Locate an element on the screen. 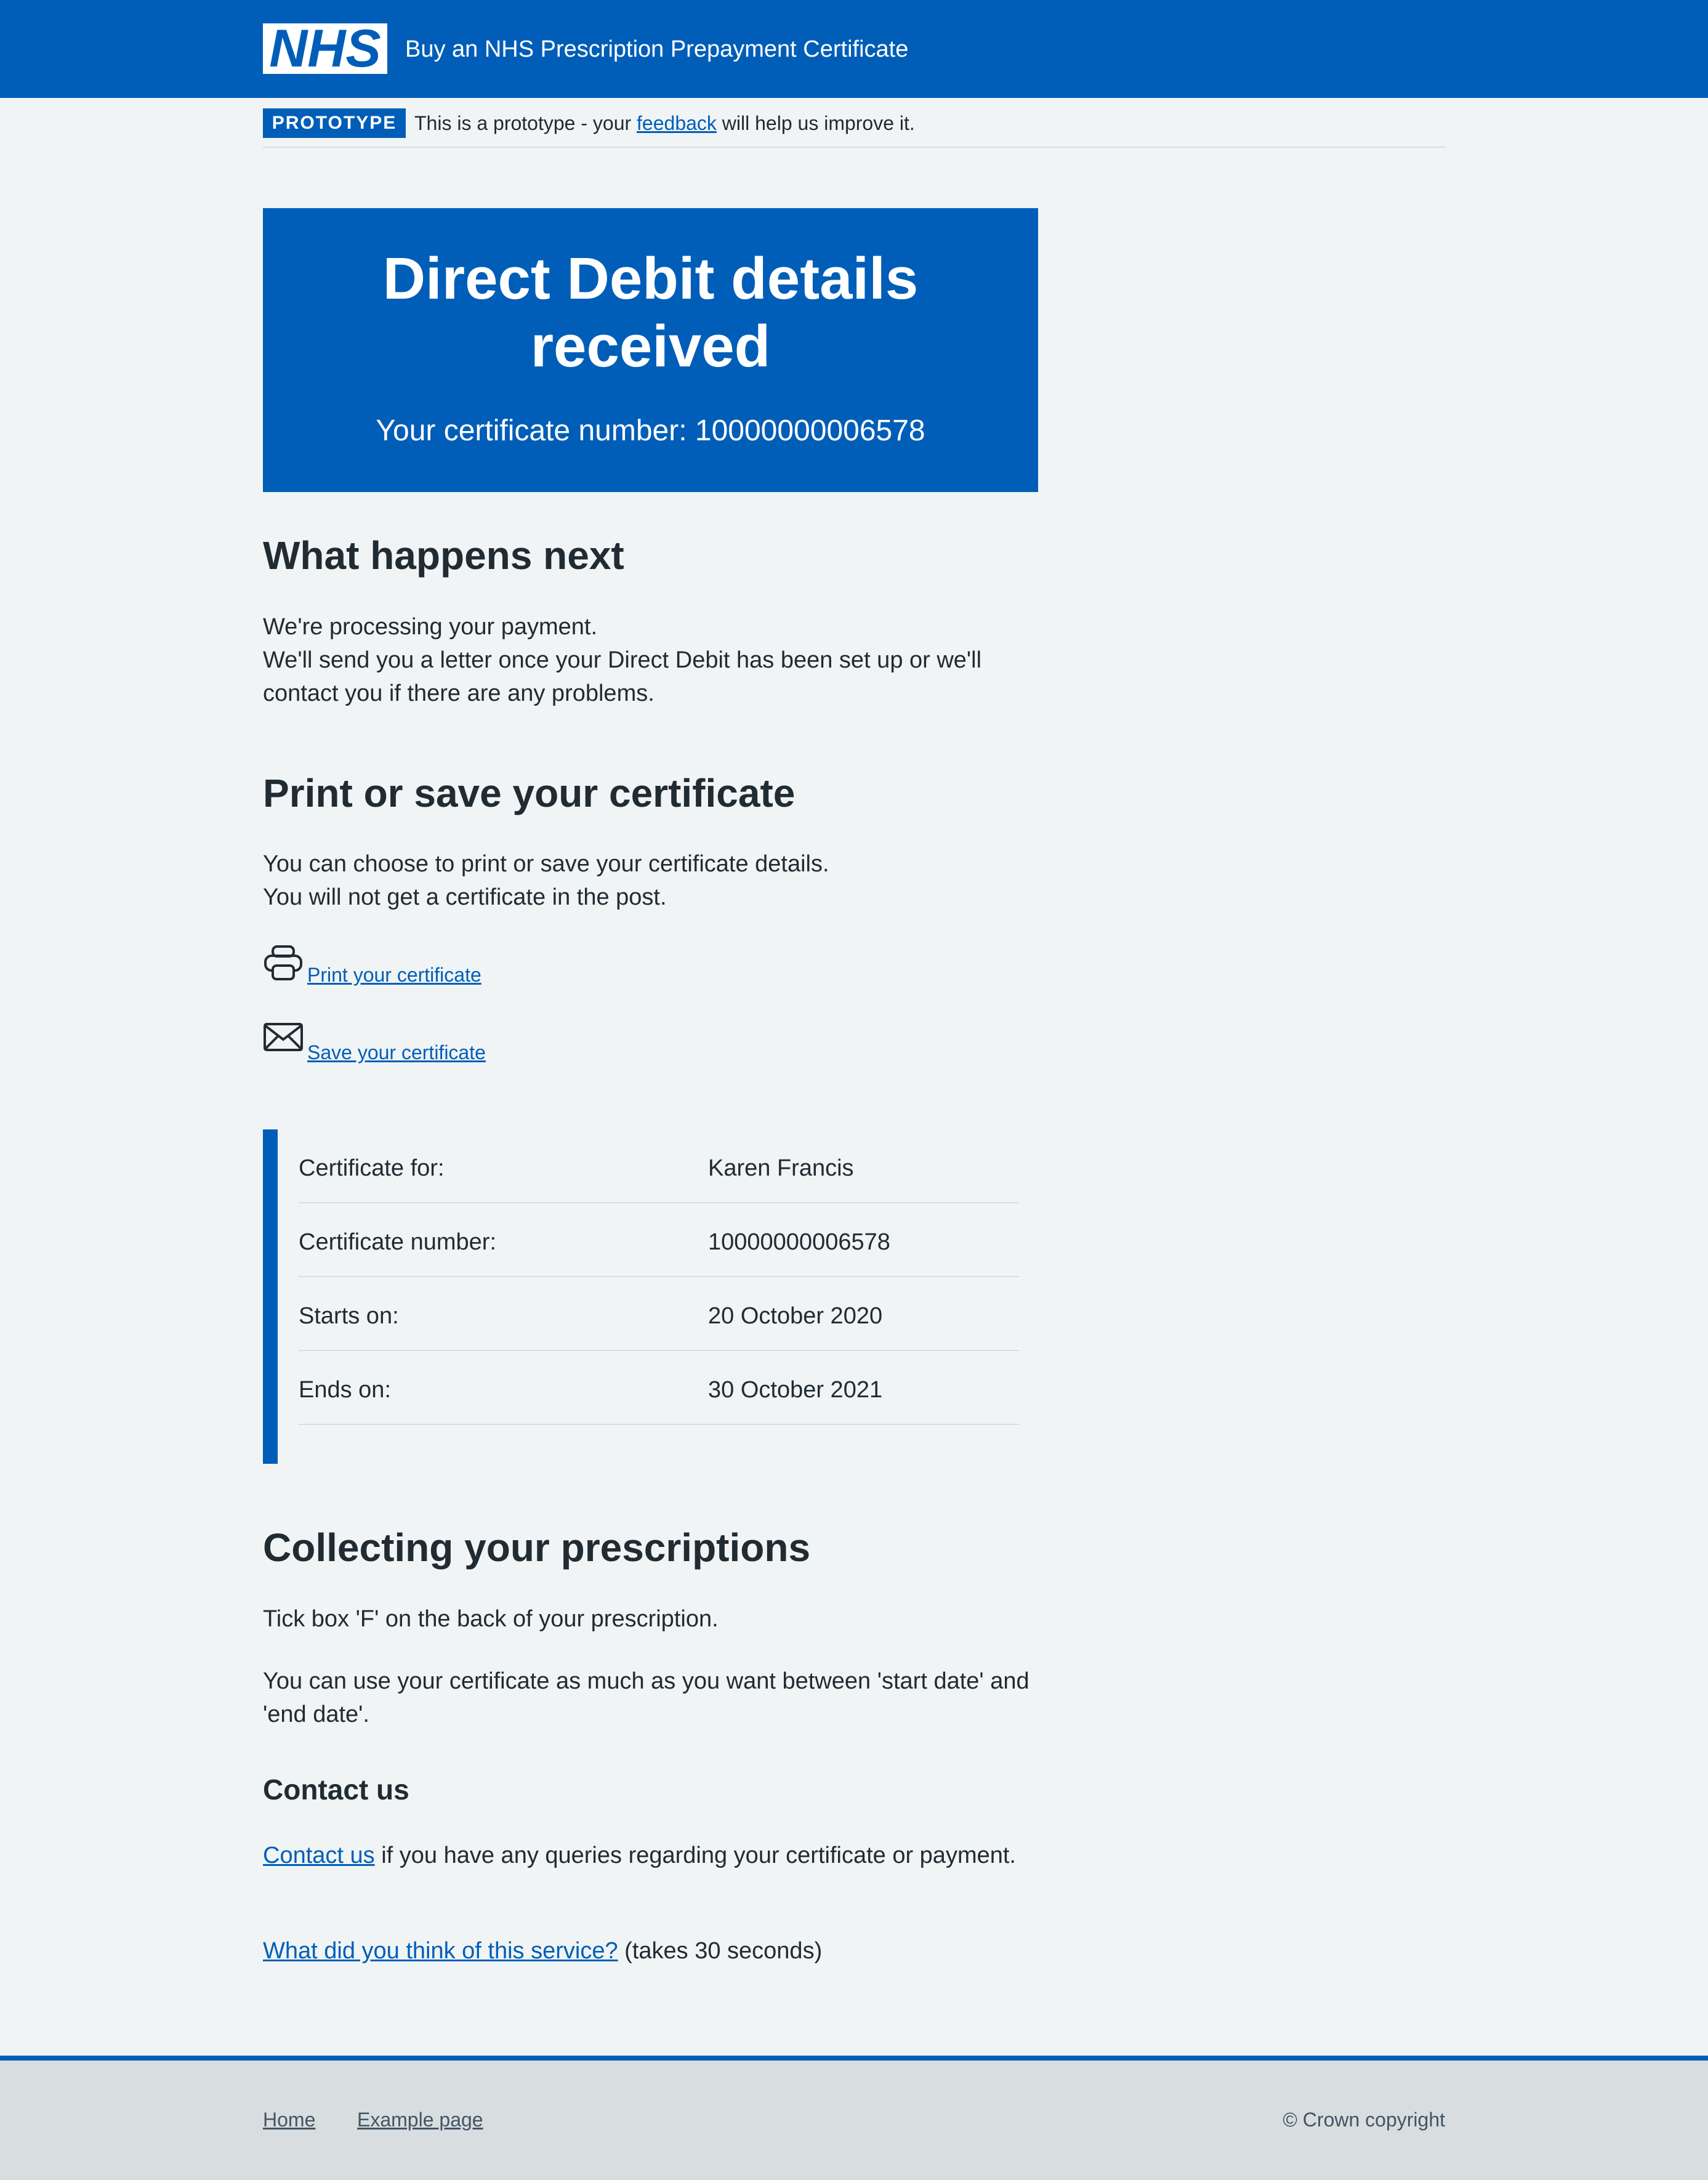 This screenshot has height=2180, width=1708. nhs-logo: NHS is located at coordinates (325, 48).